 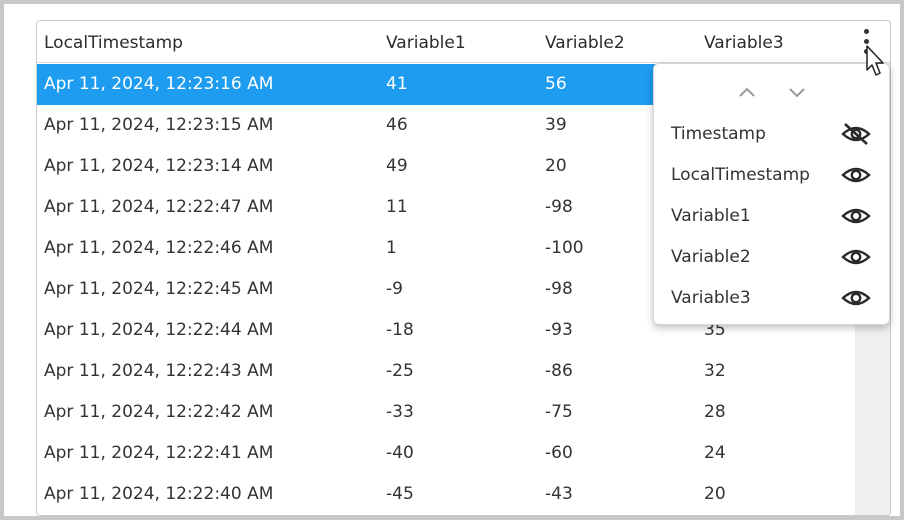 I want to click on move-up-button, so click(x=747, y=93).